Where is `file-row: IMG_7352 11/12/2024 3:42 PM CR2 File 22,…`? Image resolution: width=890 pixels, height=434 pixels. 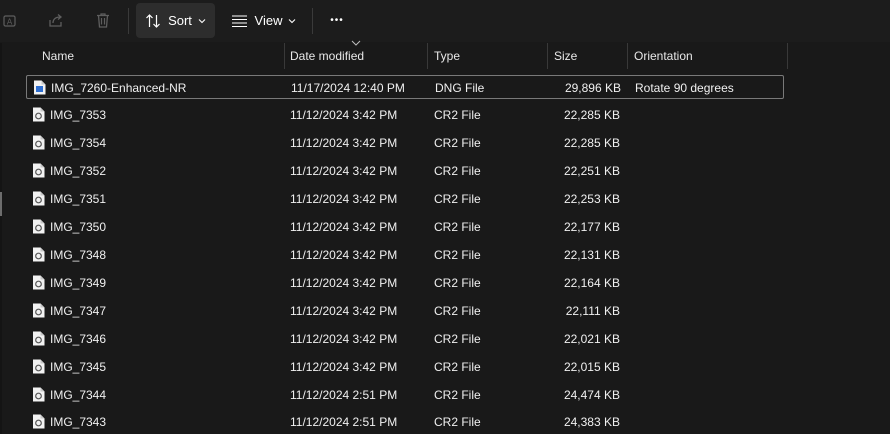 file-row: IMG_7352 11/12/2024 3:42 PM CR2 File 22,… is located at coordinates (405, 171).